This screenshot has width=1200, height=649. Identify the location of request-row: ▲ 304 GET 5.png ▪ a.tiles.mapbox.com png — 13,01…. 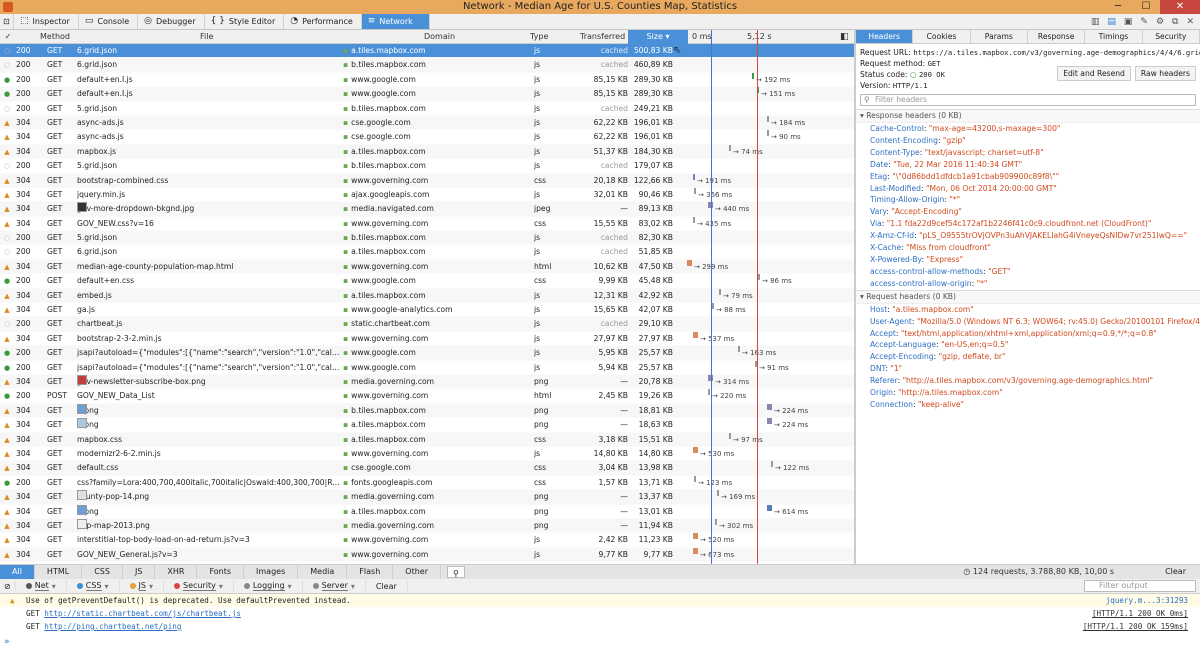
(427, 511).